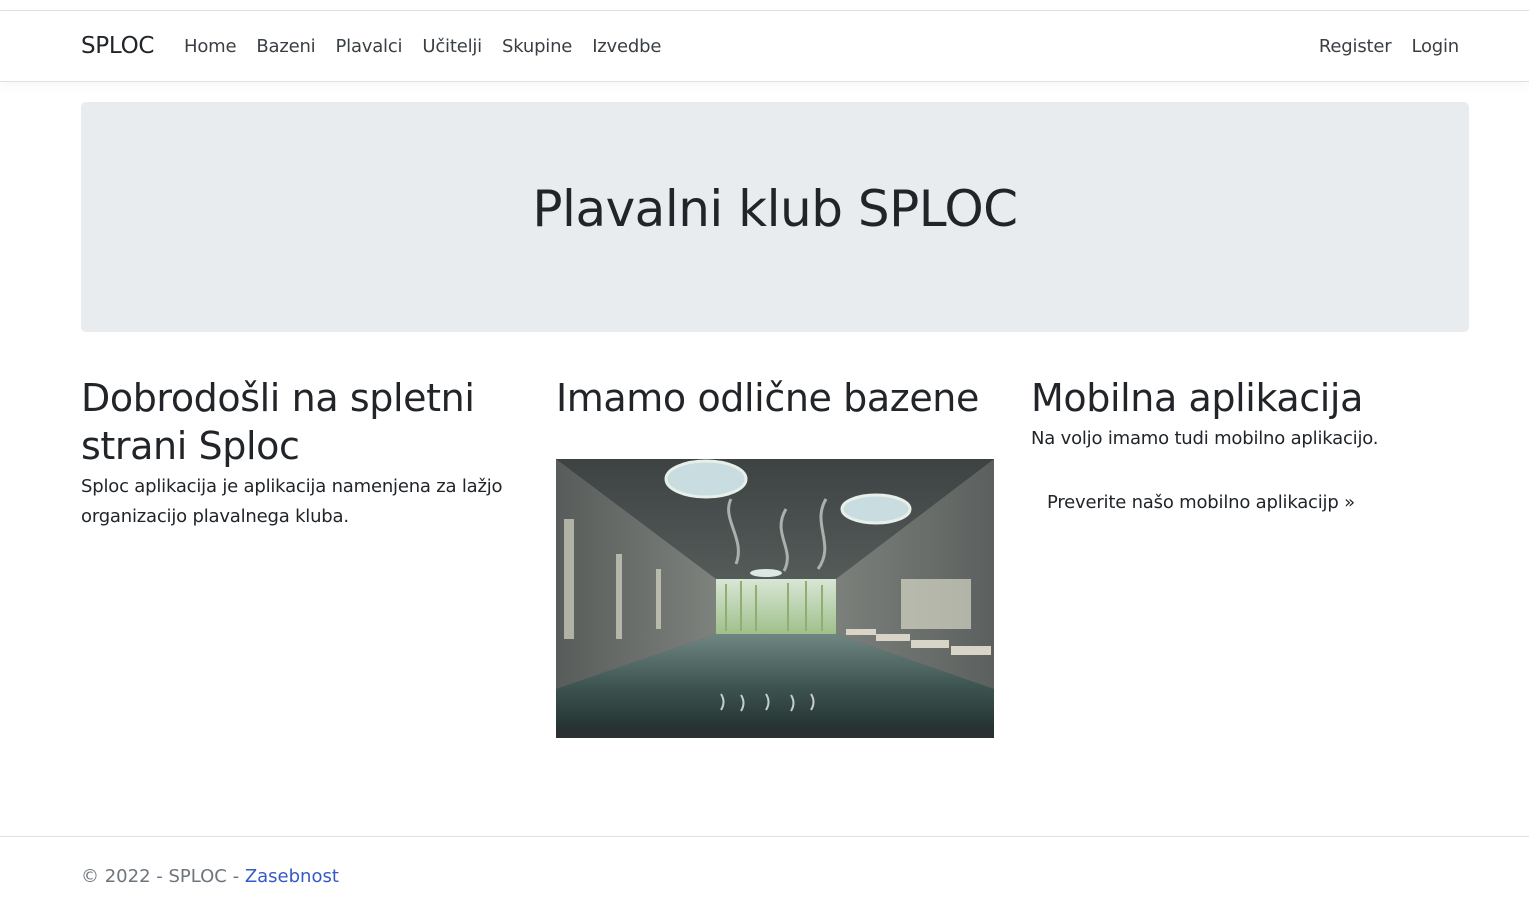 This screenshot has height=903, width=1529. I want to click on nav-ucitelji-link: Učitelji, so click(452, 46).